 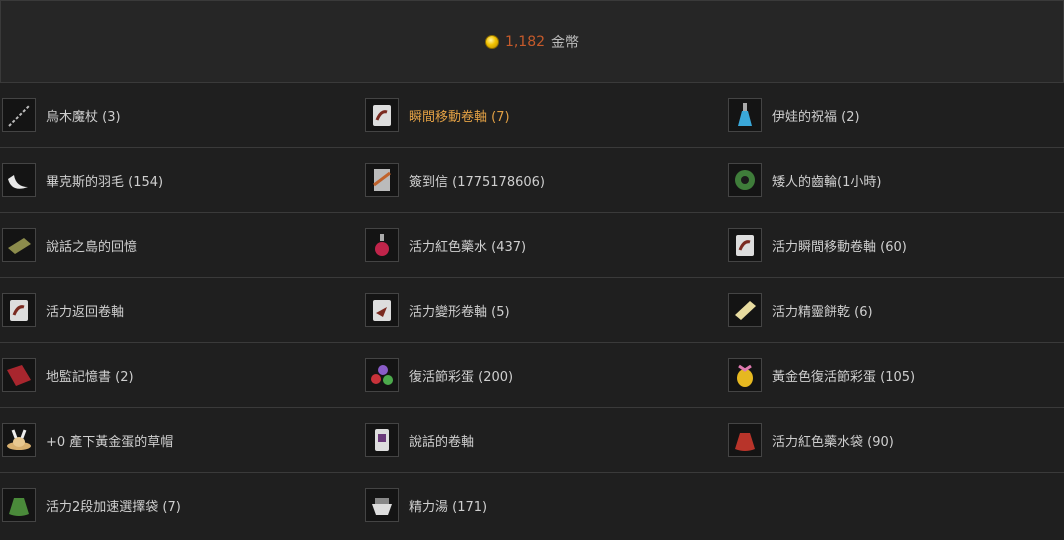 I want to click on table-row: 活力返回卷軸 活力變形卷軸 (5) 活力精靈餅乾 (6), so click(x=532, y=309).